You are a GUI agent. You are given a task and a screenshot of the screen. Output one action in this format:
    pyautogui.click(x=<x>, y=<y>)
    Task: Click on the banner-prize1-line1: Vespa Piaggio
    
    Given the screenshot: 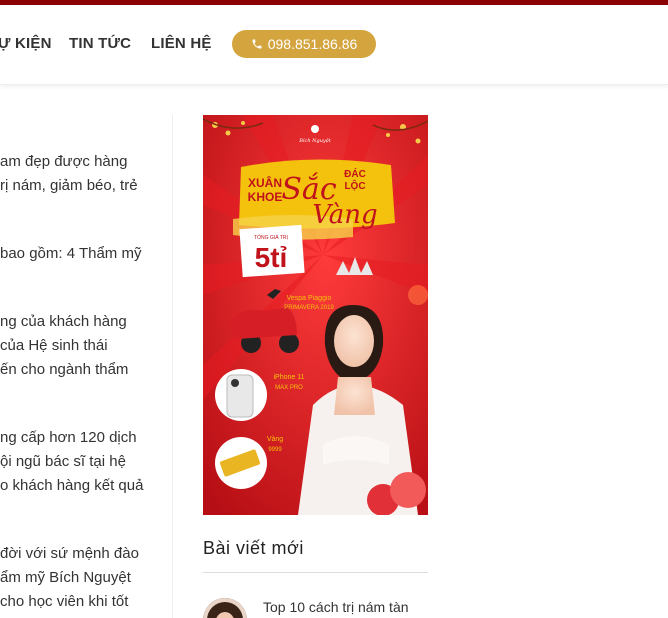 What is the action you would take?
    pyautogui.click(x=309, y=298)
    